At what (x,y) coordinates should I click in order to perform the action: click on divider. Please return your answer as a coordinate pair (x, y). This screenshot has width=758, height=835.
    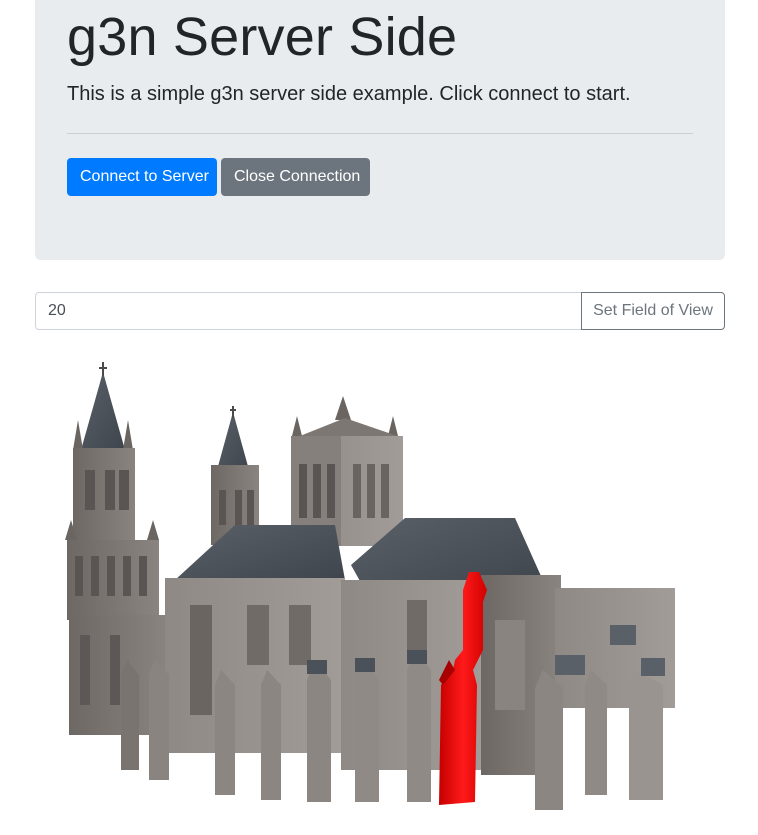
    Looking at the image, I should click on (380, 133).